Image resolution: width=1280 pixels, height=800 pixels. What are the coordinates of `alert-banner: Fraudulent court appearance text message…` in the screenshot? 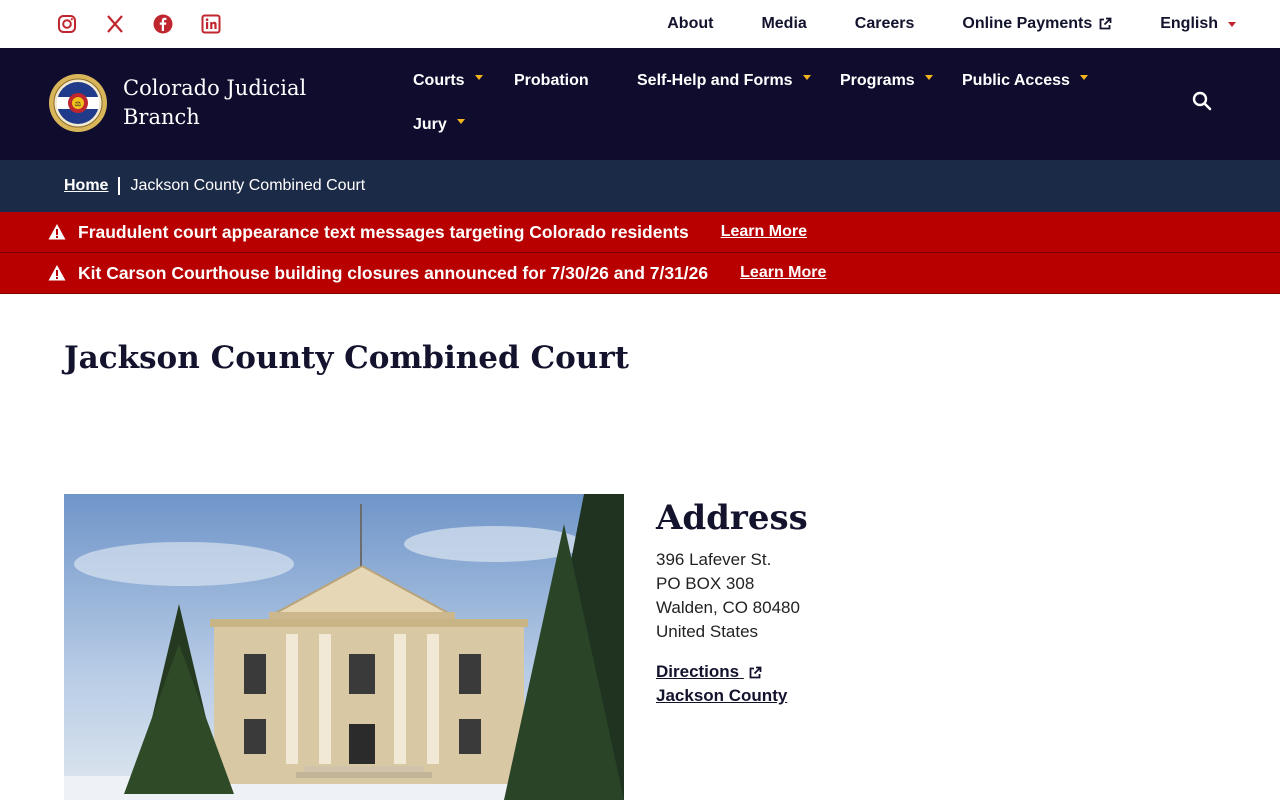 It's located at (640, 232).